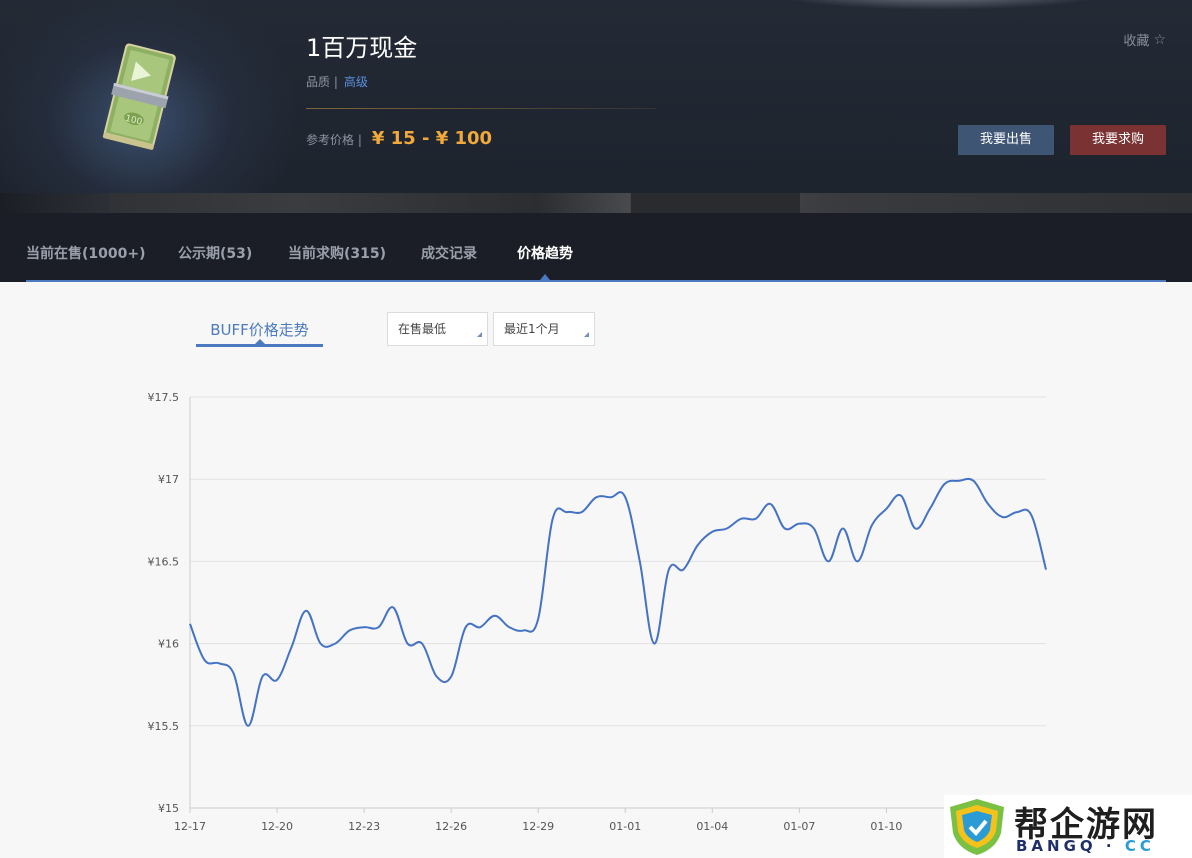 The width and height of the screenshot is (1192, 858). What do you see at coordinates (449, 253) in the screenshot?
I see `tab-trade-history: 成交记录` at bounding box center [449, 253].